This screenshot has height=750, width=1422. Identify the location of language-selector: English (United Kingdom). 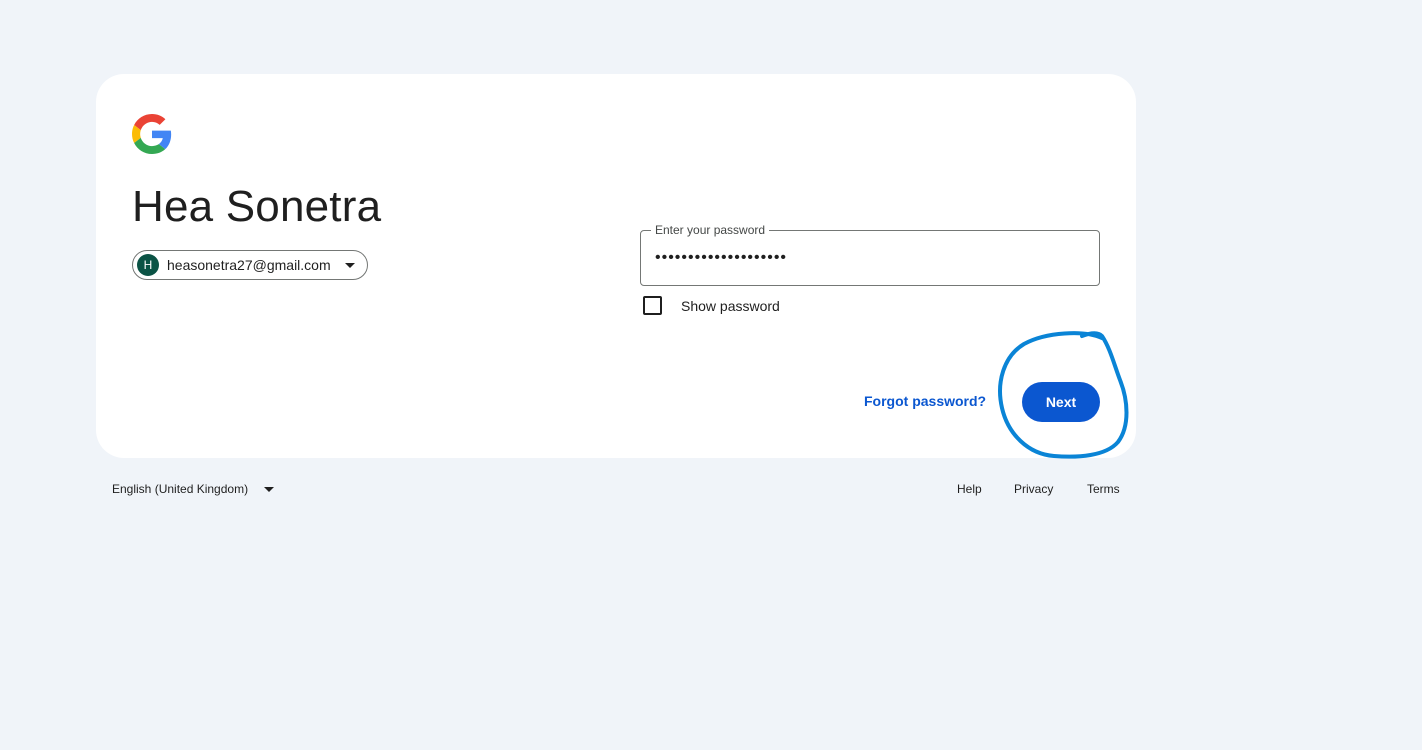
(193, 489).